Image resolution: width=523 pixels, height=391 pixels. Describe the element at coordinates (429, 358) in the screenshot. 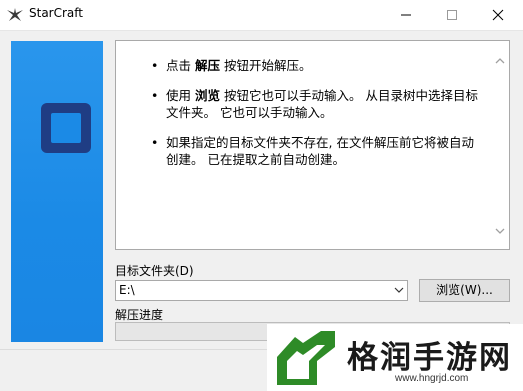

I see `watermark-brand: 格润手游网` at that location.